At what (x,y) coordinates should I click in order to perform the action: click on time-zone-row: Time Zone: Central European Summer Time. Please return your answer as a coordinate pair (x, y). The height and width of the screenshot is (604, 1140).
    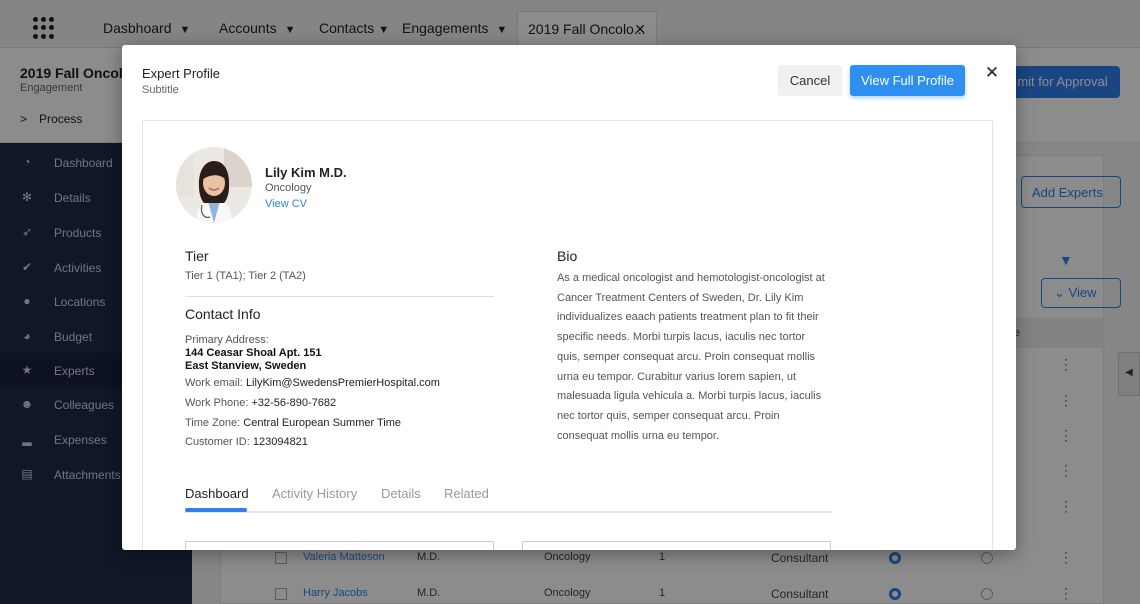
    Looking at the image, I should click on (293, 423).